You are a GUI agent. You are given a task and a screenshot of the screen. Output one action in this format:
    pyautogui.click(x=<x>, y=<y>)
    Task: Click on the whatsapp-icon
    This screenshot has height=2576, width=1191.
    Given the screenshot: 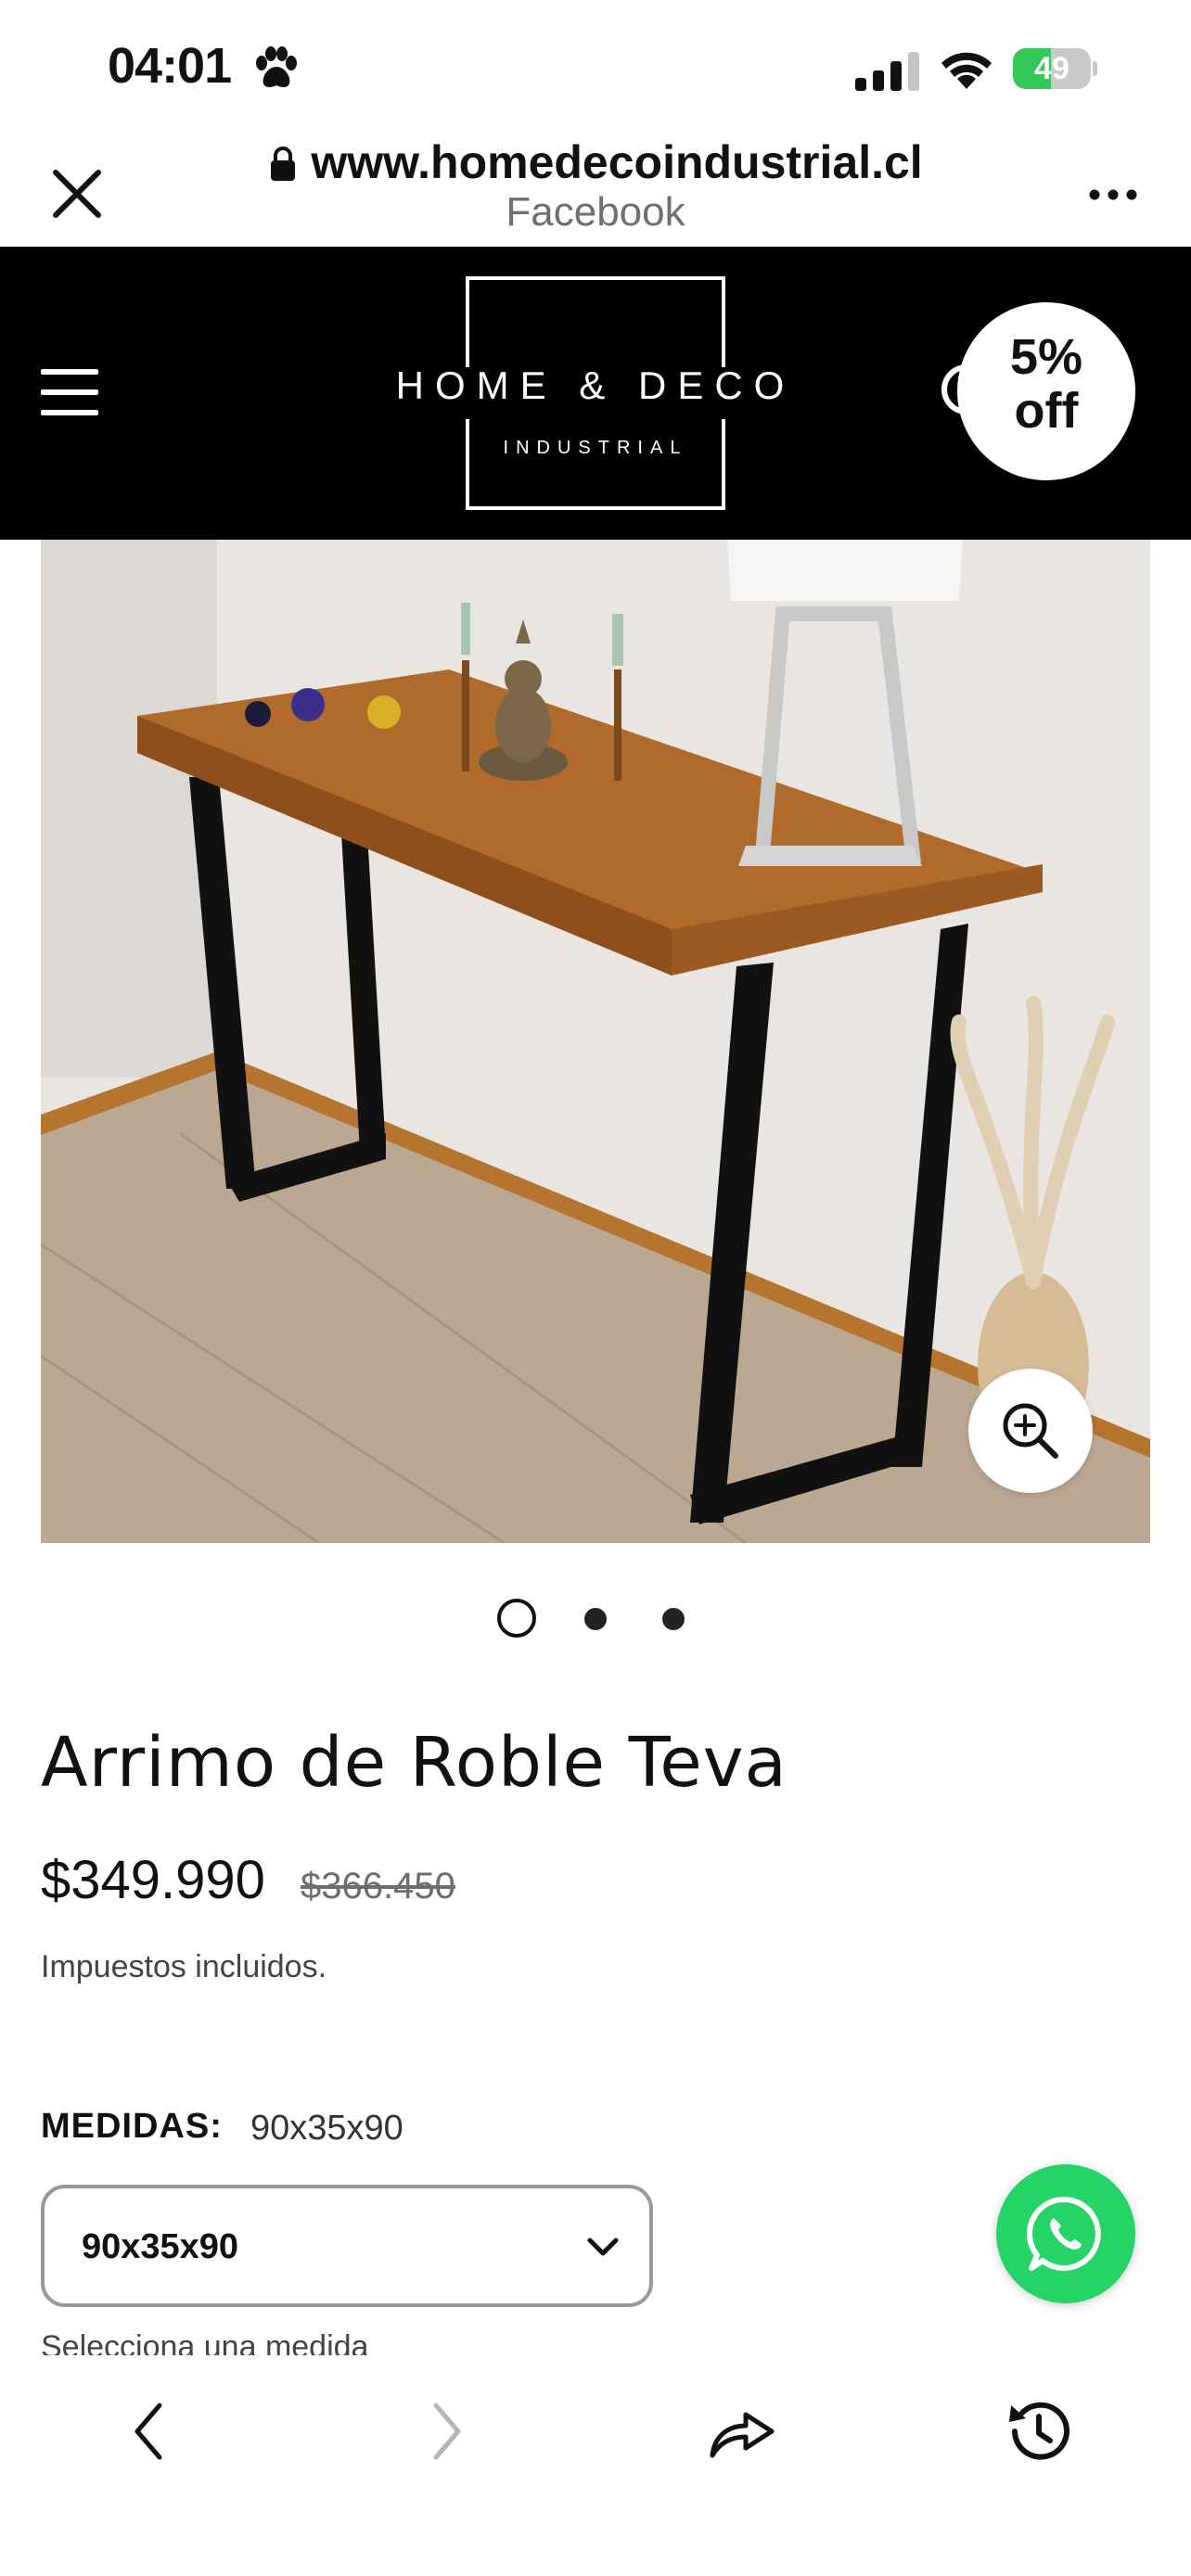 What is the action you would take?
    pyautogui.click(x=1063, y=2233)
    